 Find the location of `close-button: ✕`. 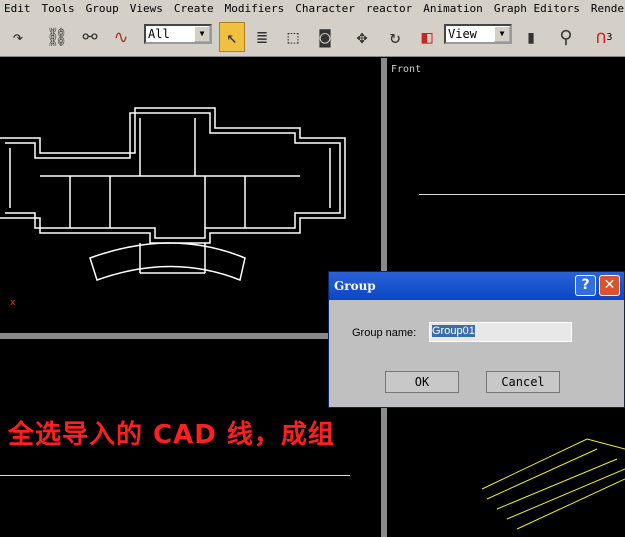

close-button: ✕ is located at coordinates (609, 285).